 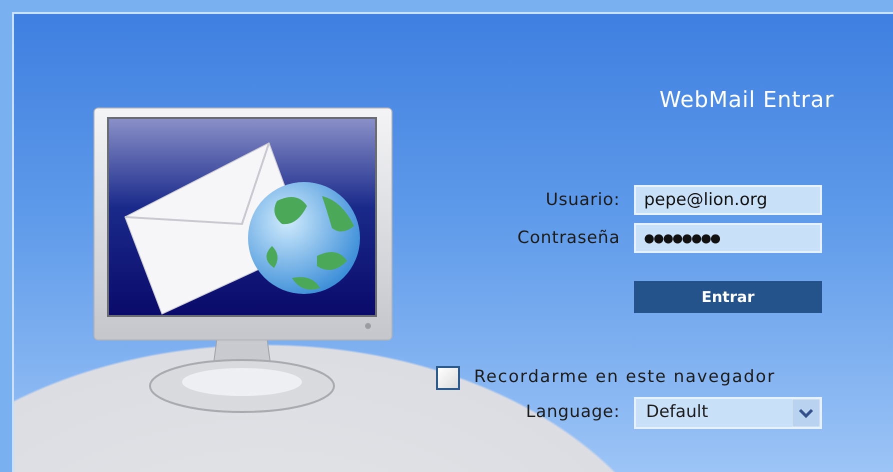 What do you see at coordinates (806, 412) in the screenshot?
I see `chevron-down-icon` at bounding box center [806, 412].